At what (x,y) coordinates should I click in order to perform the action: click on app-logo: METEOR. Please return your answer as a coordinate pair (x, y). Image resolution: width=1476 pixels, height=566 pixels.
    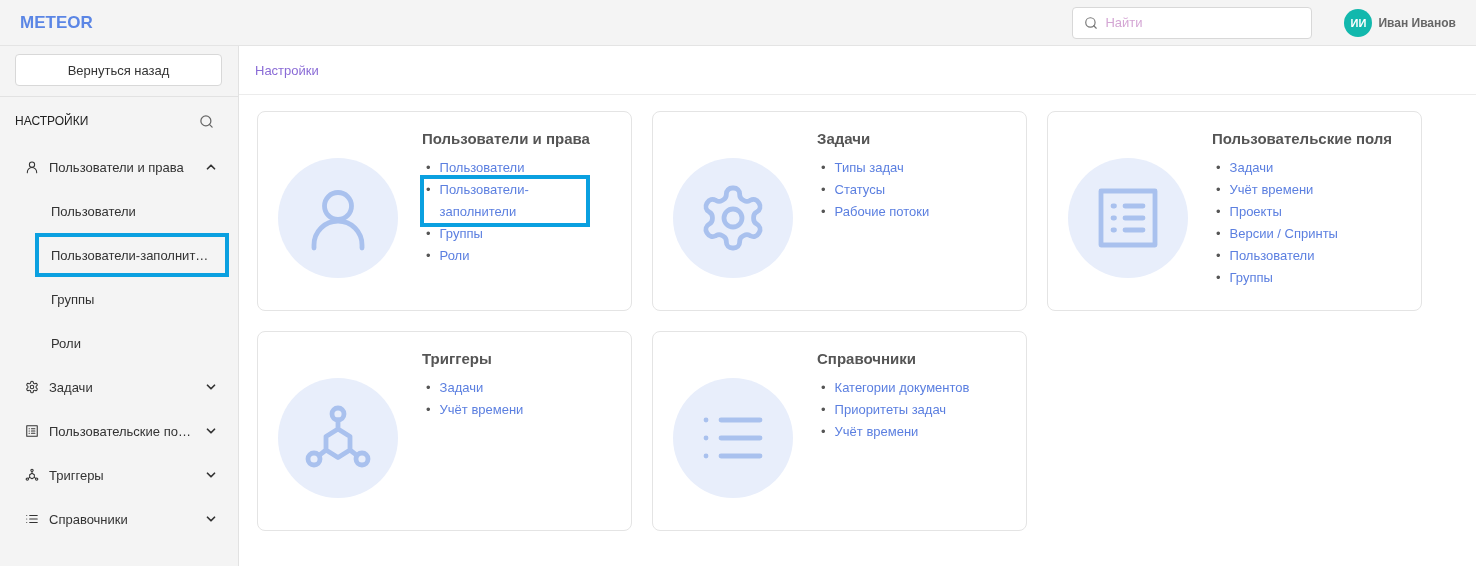
    Looking at the image, I should click on (56, 22).